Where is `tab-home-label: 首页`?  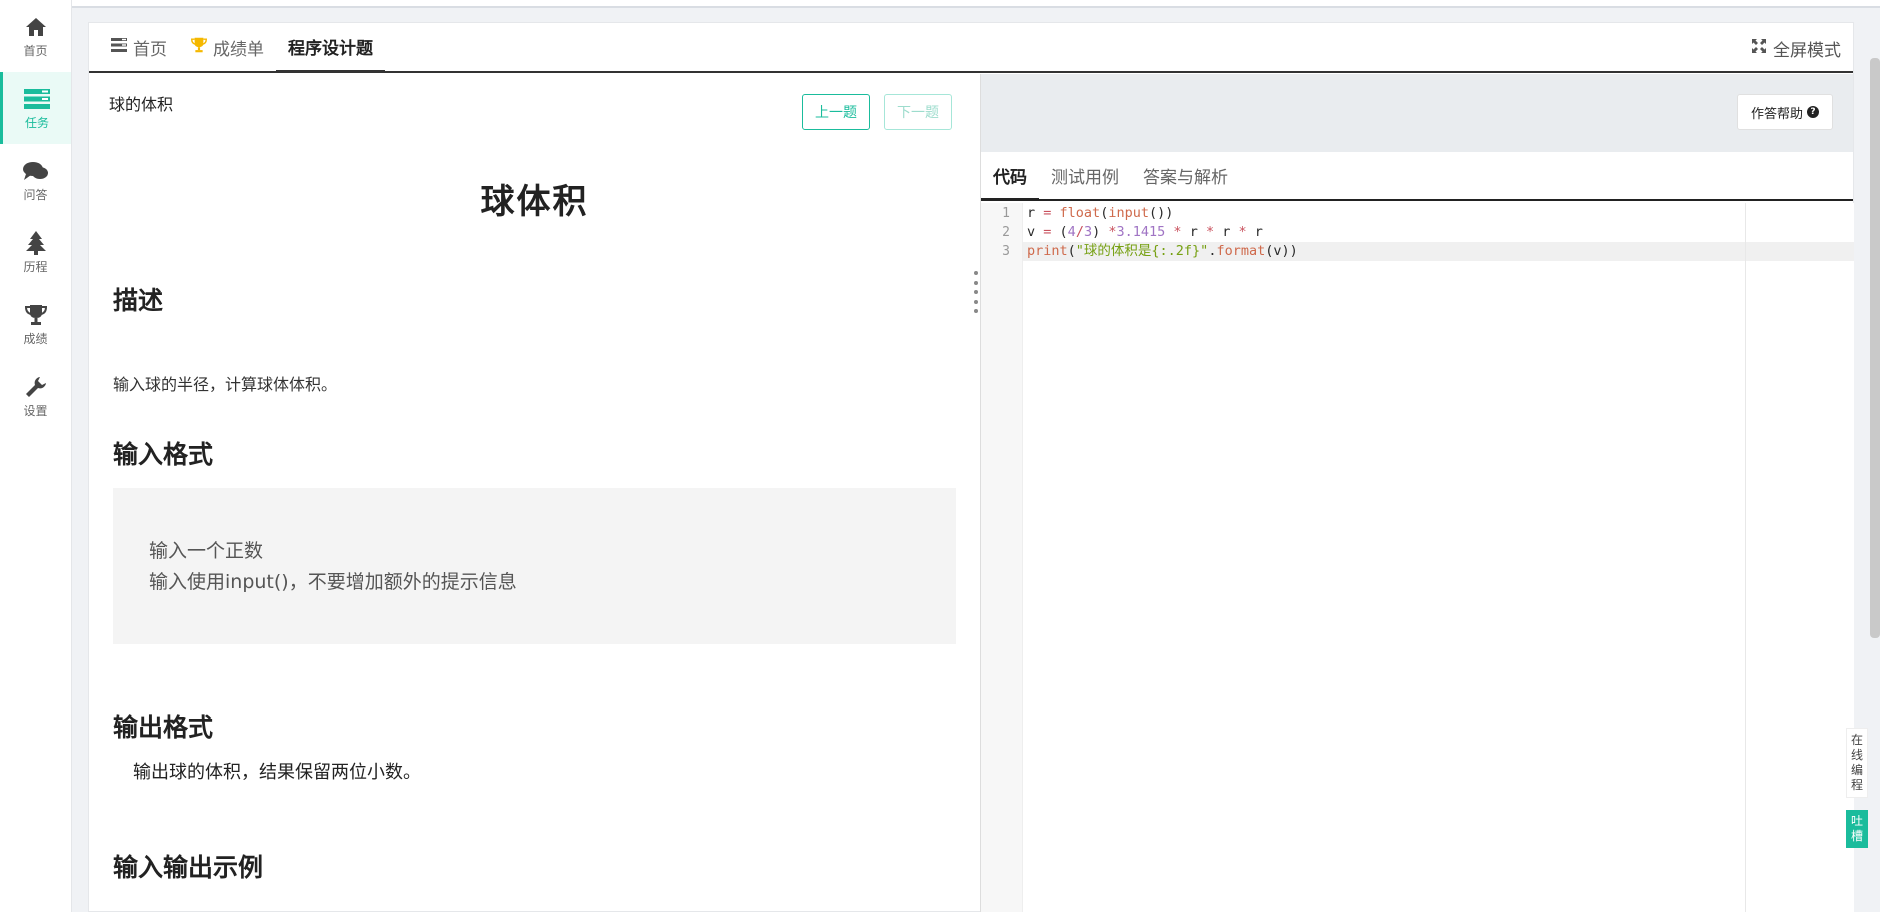
tab-home-label: 首页 is located at coordinates (150, 49).